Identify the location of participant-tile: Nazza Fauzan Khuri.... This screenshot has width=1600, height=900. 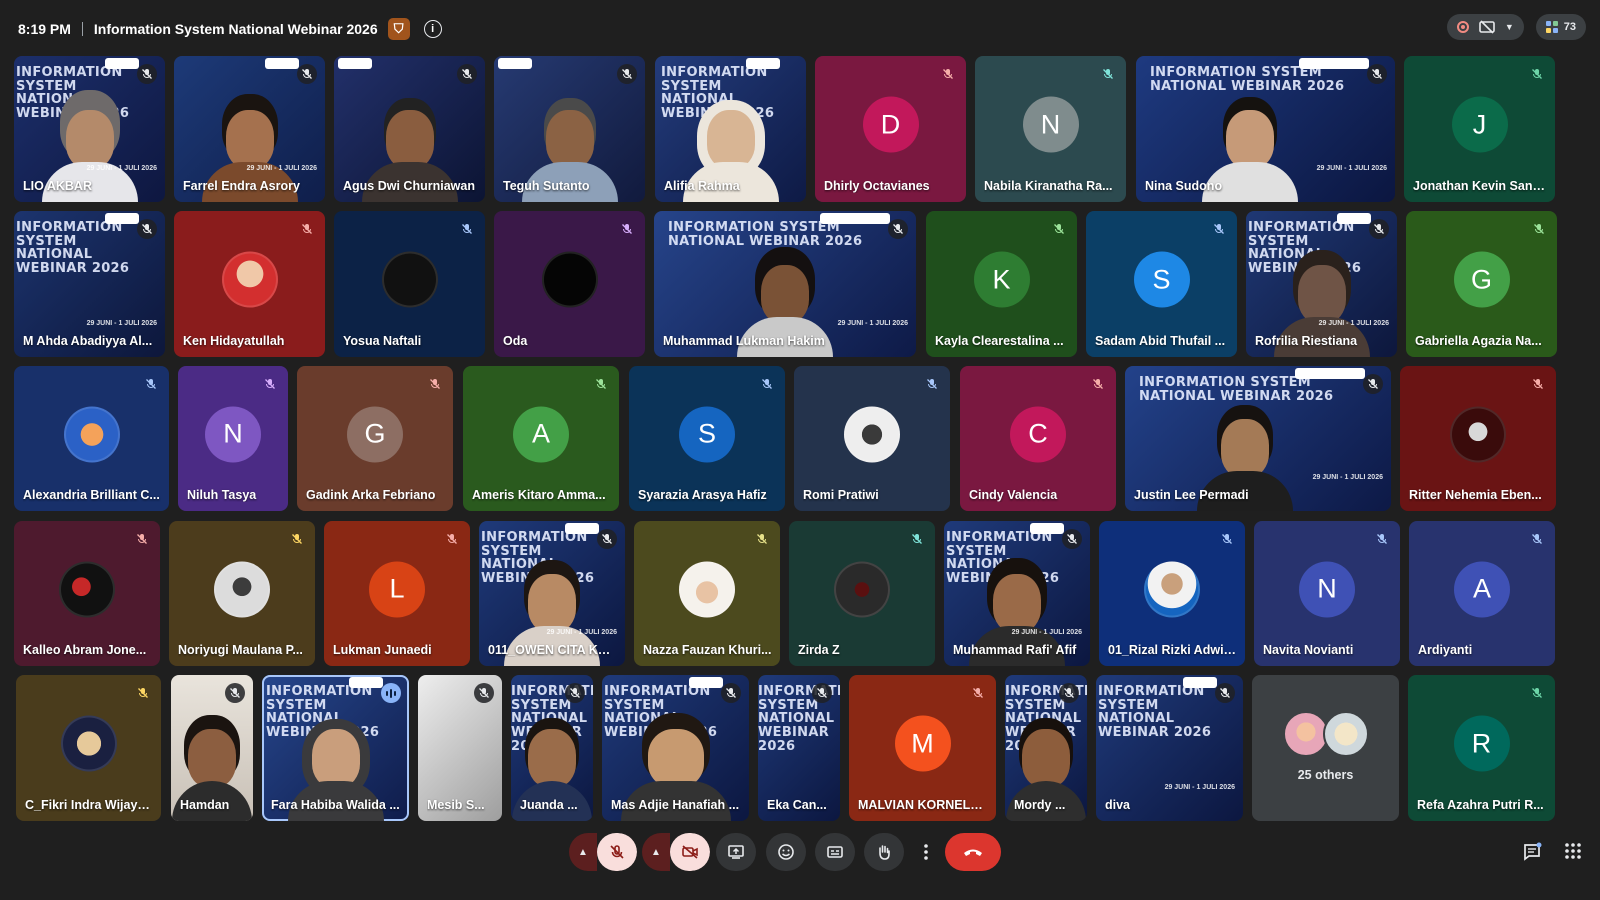
(707, 593).